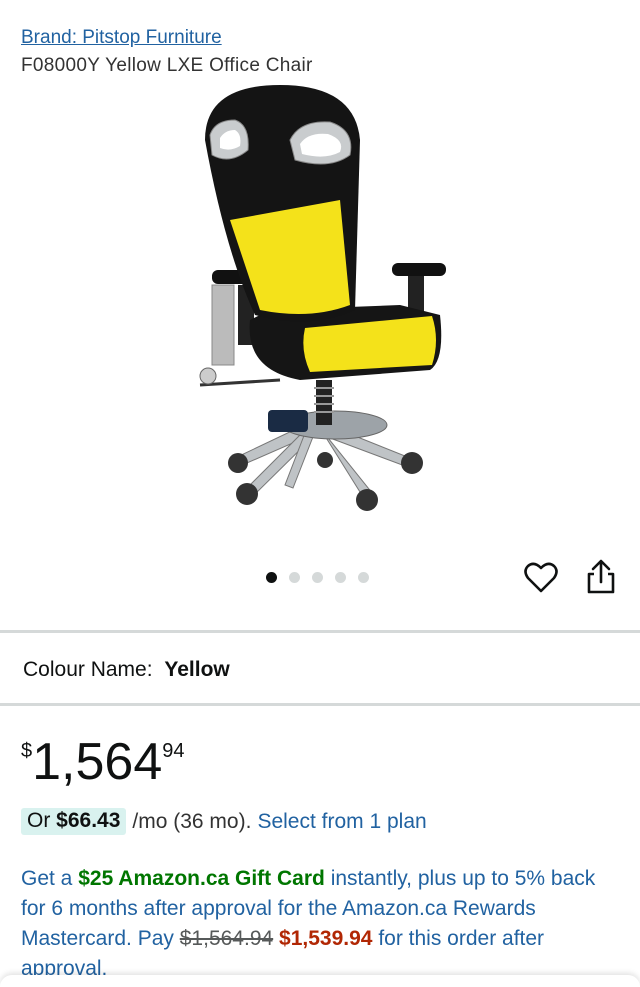 This screenshot has height=987, width=640. I want to click on old-price: $1,564.94, so click(226, 938).